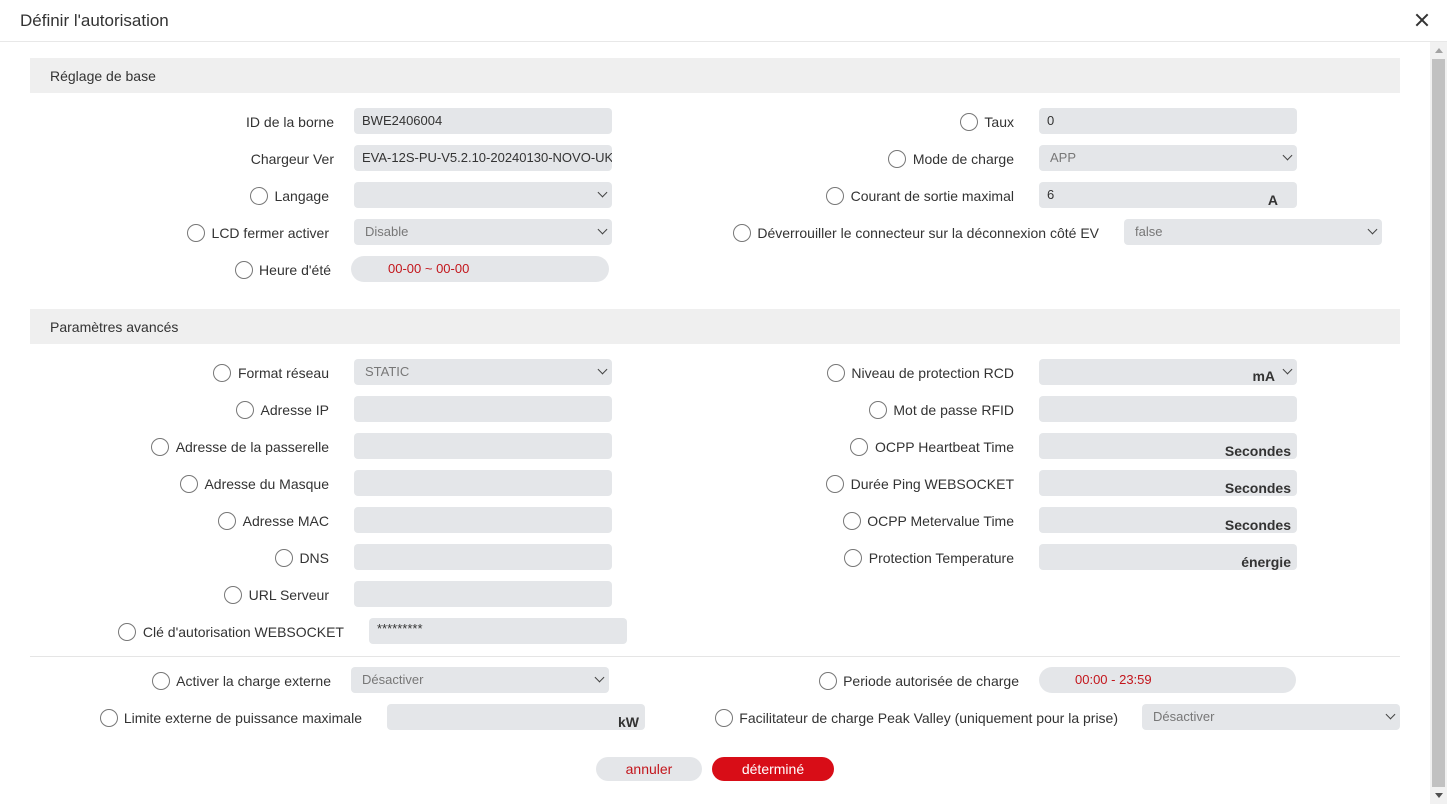 This screenshot has width=1447, height=804. Describe the element at coordinates (836, 373) in the screenshot. I see `rcd-radio` at that location.